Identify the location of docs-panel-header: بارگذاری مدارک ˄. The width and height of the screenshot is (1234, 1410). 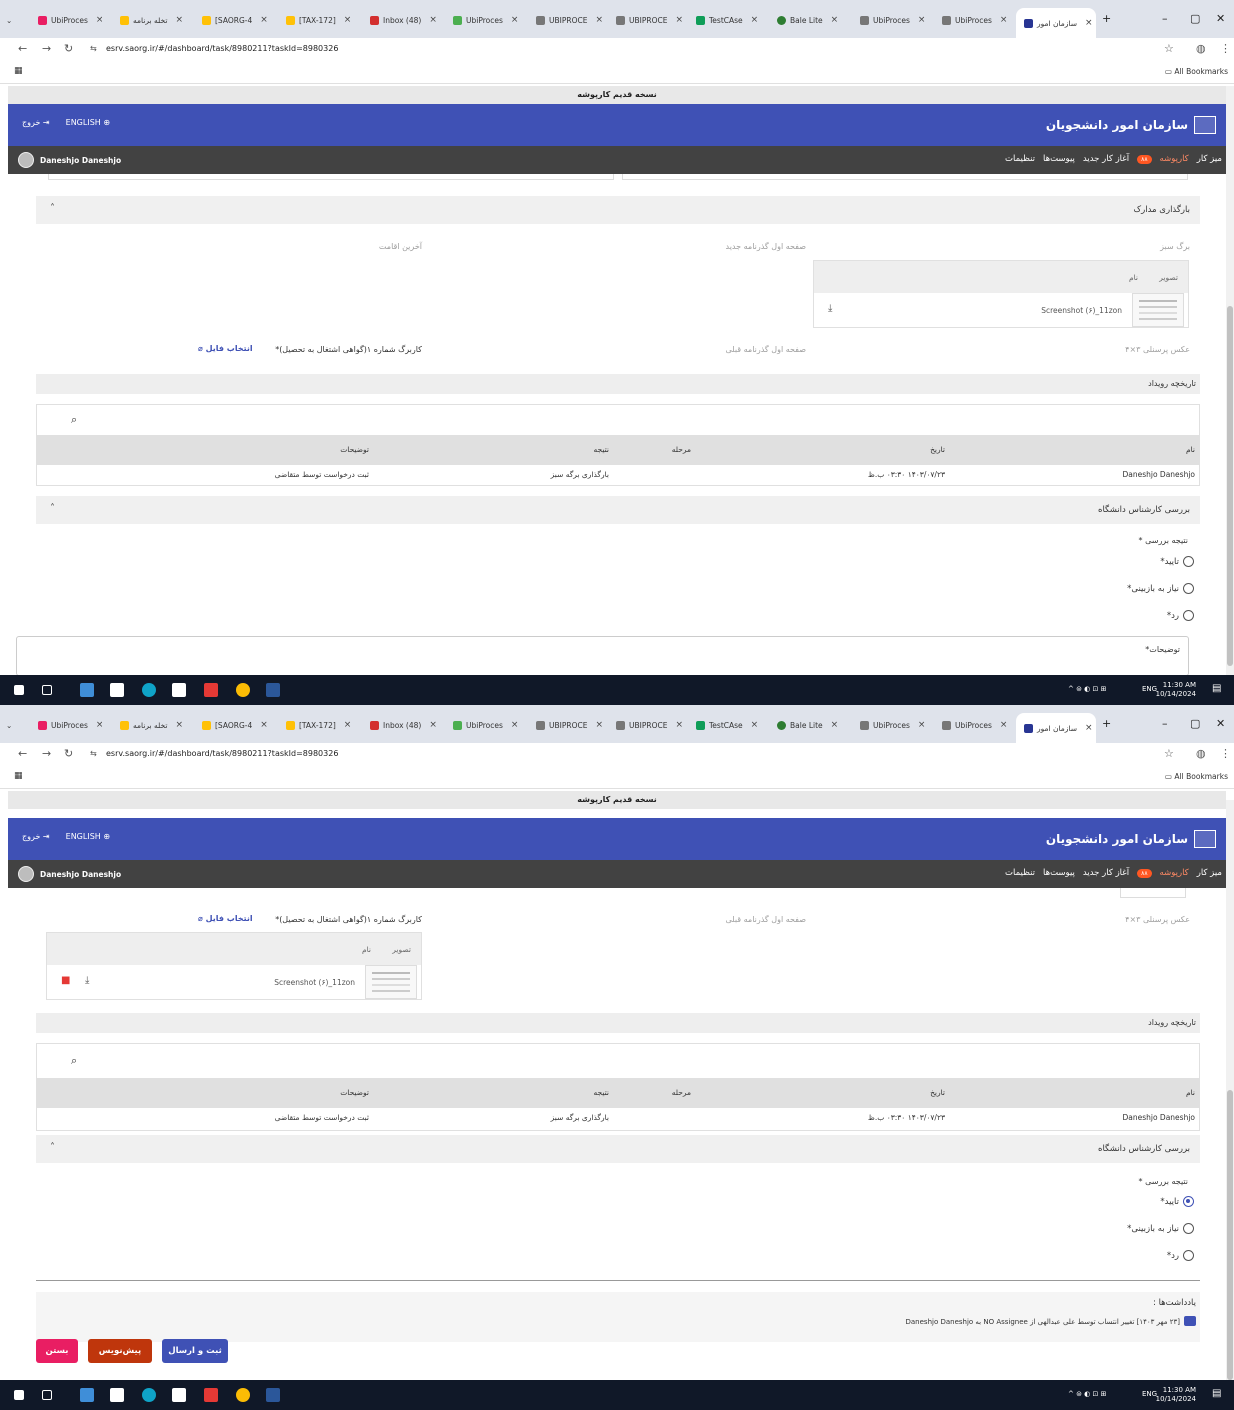
(618, 210).